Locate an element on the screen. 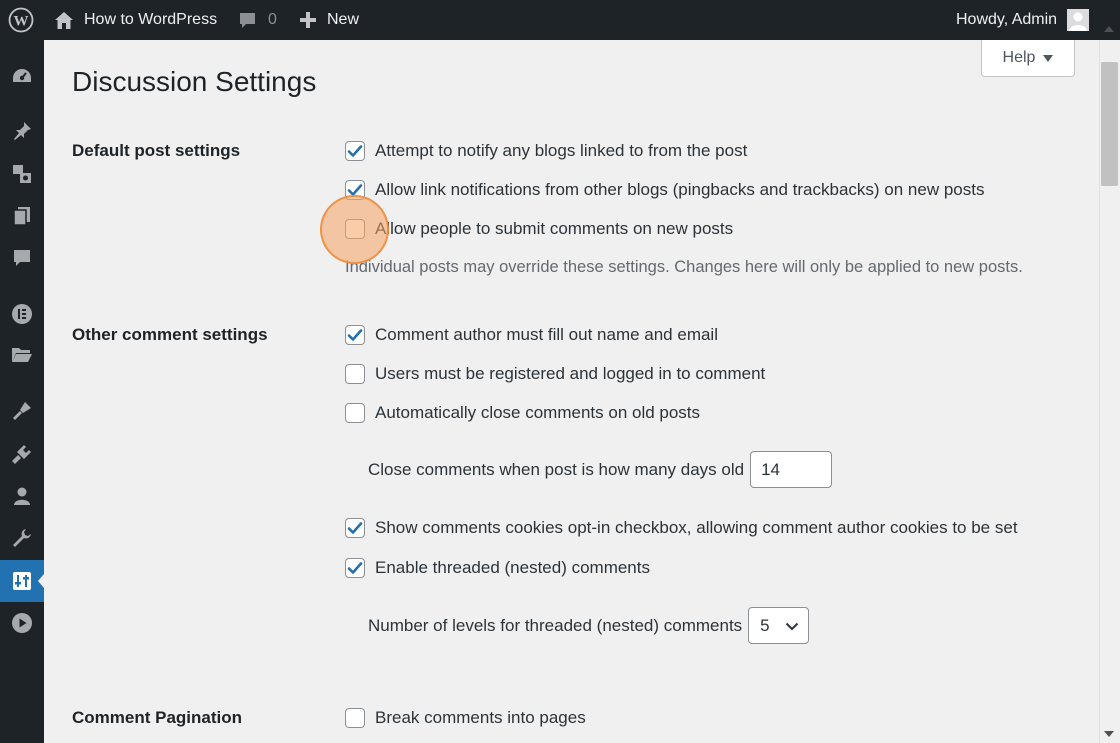 The height and width of the screenshot is (743, 1120). elementor-icon is located at coordinates (22, 314).